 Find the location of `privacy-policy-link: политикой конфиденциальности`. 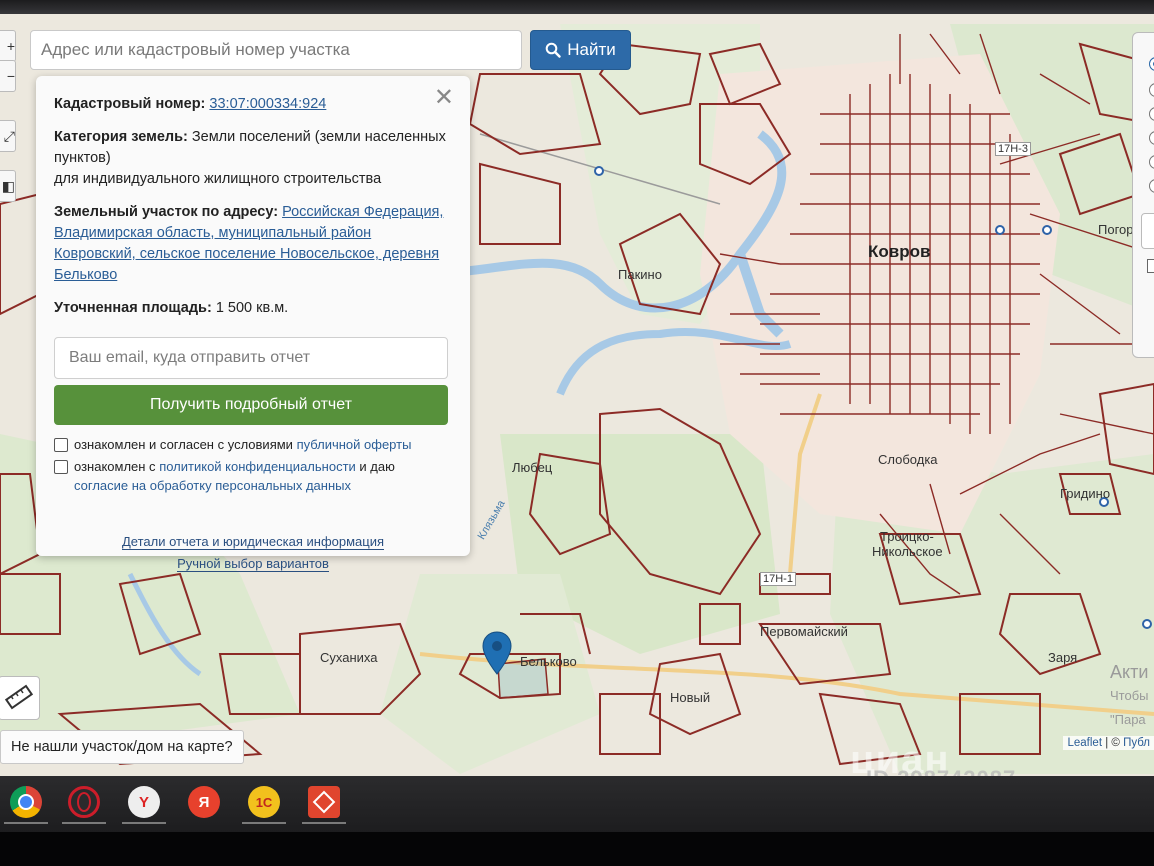

privacy-policy-link: политикой конфиденциальности is located at coordinates (257, 466).